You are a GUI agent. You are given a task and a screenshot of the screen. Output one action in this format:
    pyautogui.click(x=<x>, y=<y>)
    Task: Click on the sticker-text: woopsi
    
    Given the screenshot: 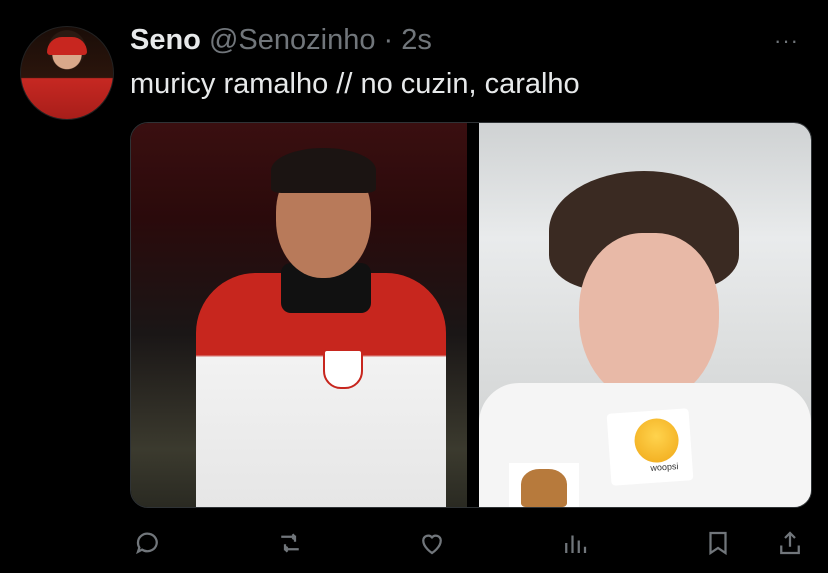 What is the action you would take?
    pyautogui.click(x=664, y=467)
    